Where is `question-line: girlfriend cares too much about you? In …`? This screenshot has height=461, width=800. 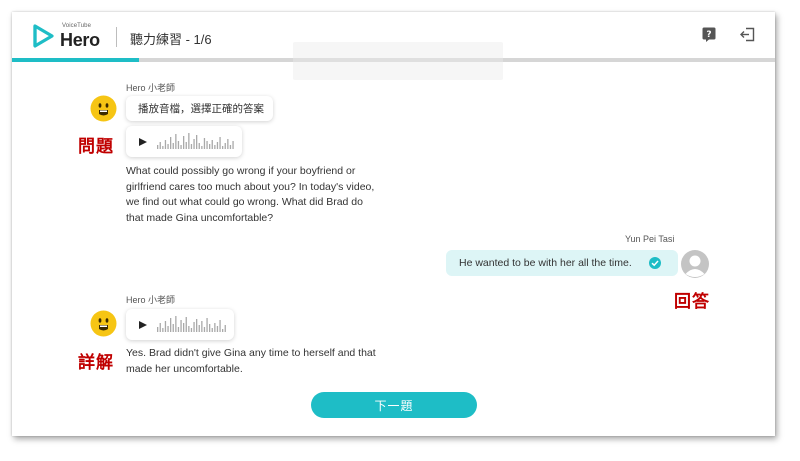
question-line: girlfriend cares too much about you? In … is located at coordinates (250, 186).